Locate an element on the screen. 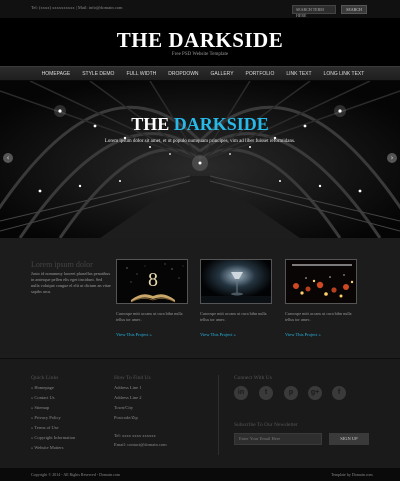 This screenshot has height=481, width=400. nav-item-gallery: GALLERY is located at coordinates (222, 74).